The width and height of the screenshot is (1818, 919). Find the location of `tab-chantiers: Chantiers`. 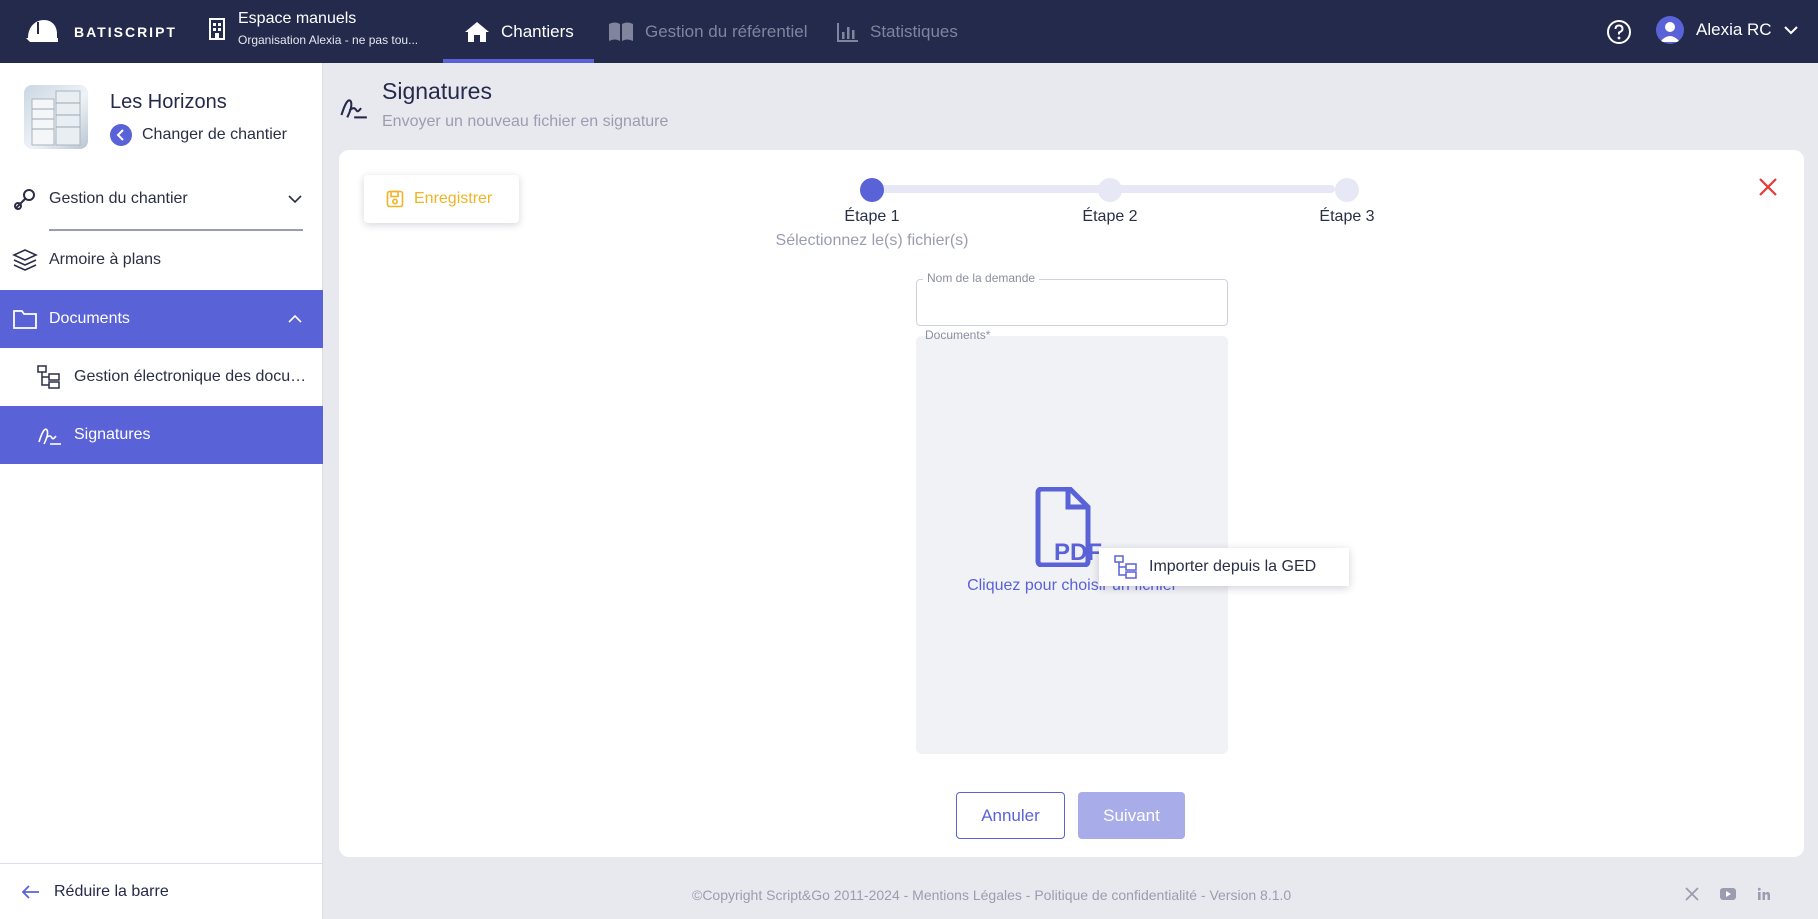

tab-chantiers: Chantiers is located at coordinates (518, 31).